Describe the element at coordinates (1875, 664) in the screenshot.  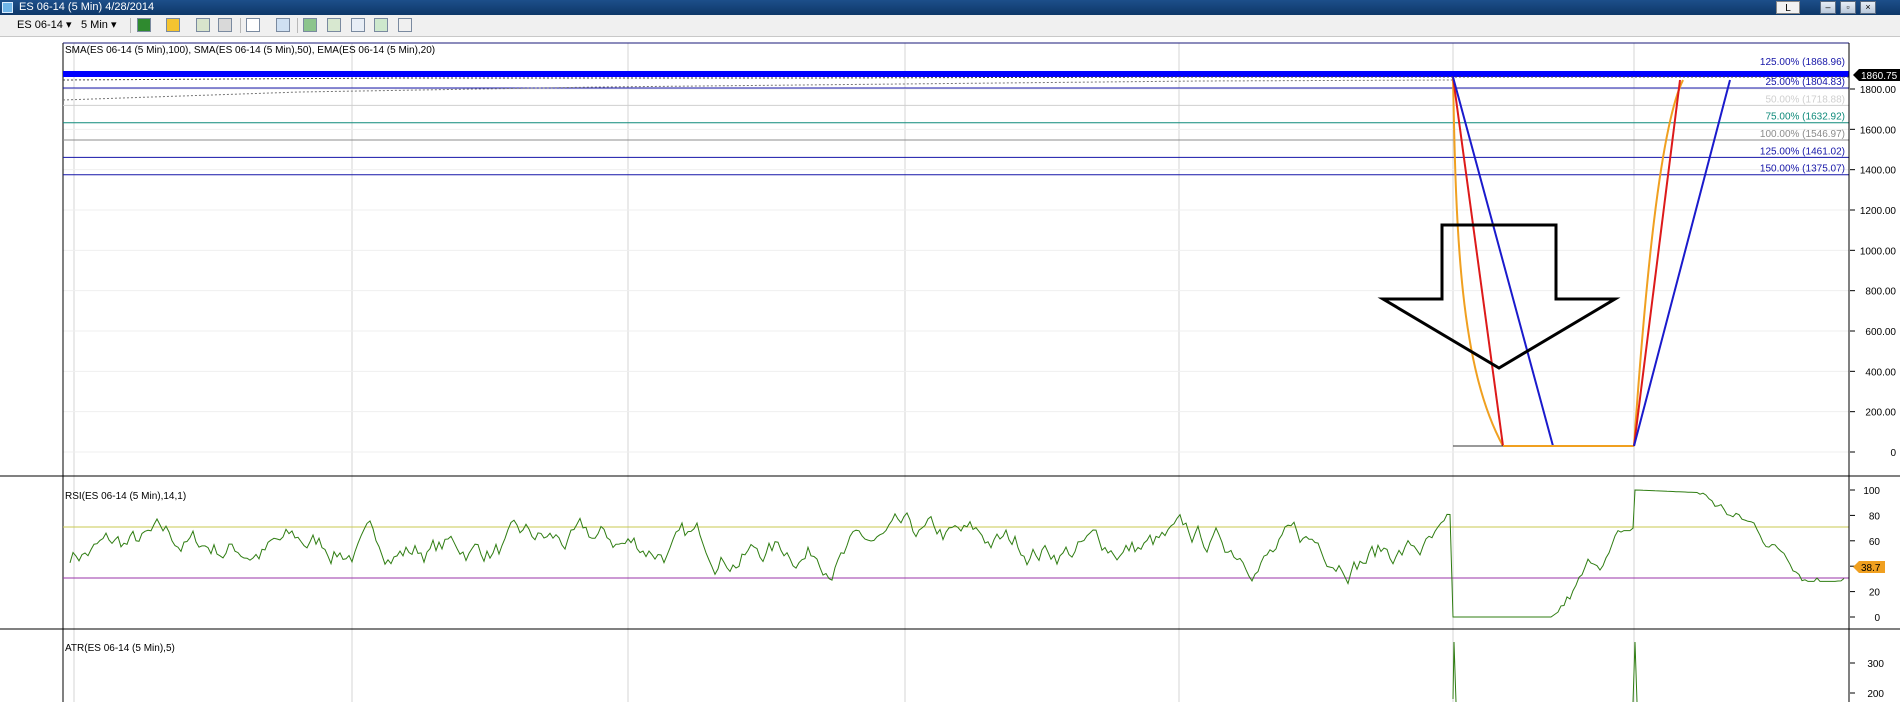
I see `atr-y-tick-label: 300` at that location.